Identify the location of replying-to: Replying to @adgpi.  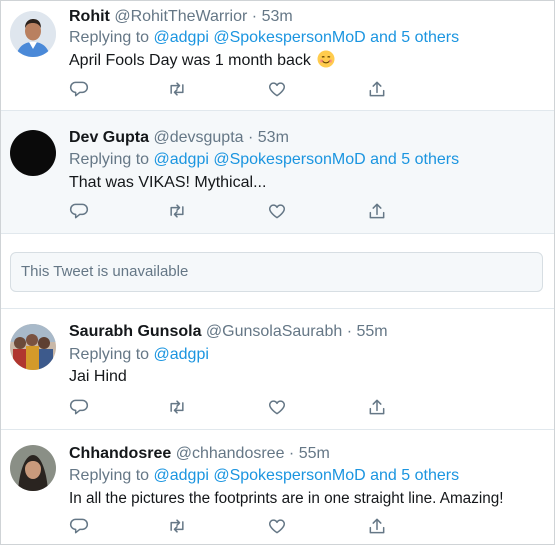
(139, 355).